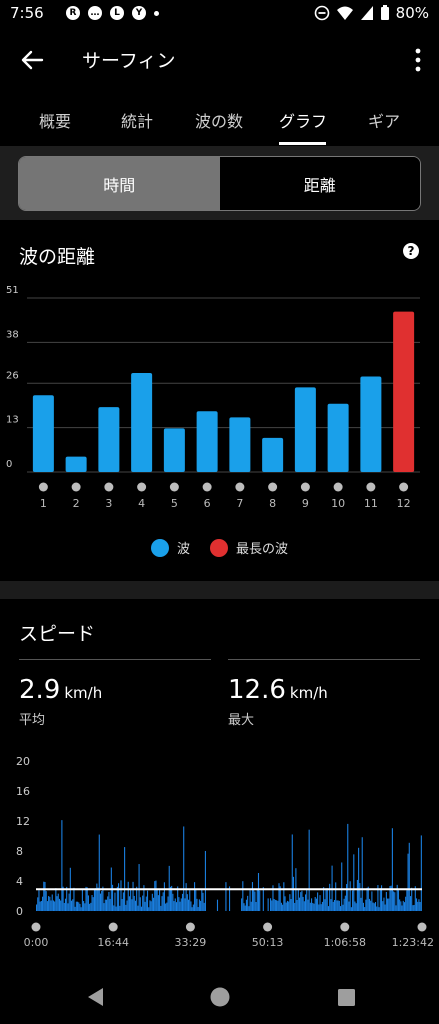 Image resolution: width=439 pixels, height=1024 pixels. What do you see at coordinates (219, 14) in the screenshot?
I see `status-bar: 7:56 R … L Y 80%` at bounding box center [219, 14].